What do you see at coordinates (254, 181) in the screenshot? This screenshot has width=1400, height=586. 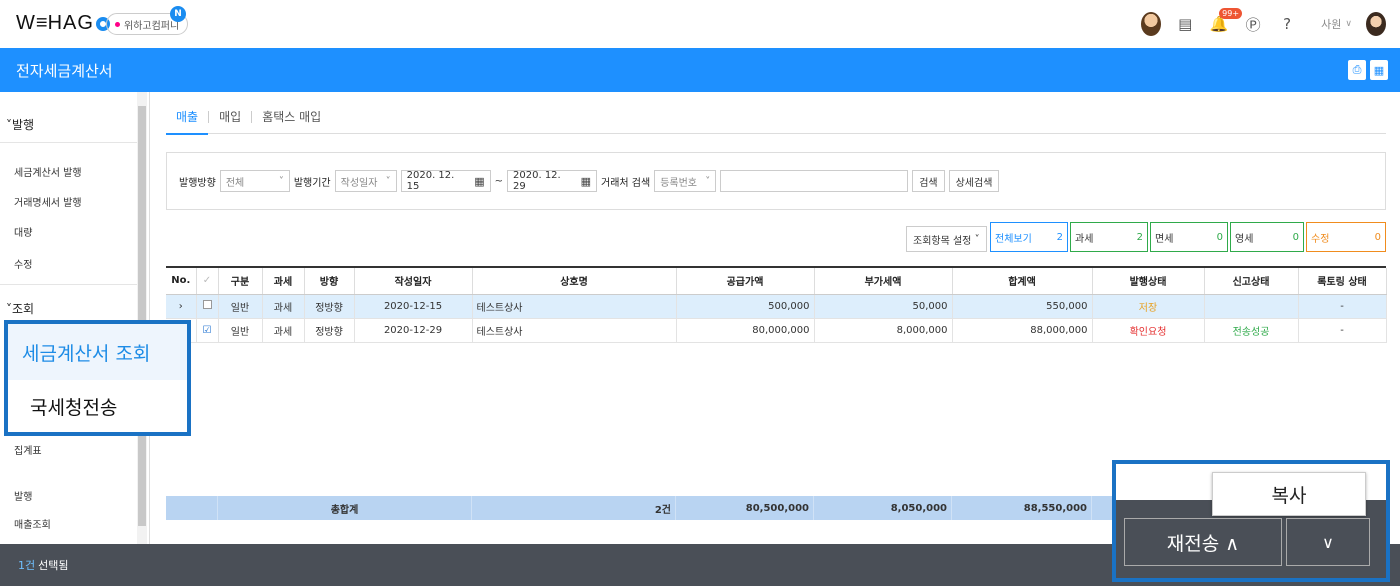 I see `direction-select: 전체 ˅` at bounding box center [254, 181].